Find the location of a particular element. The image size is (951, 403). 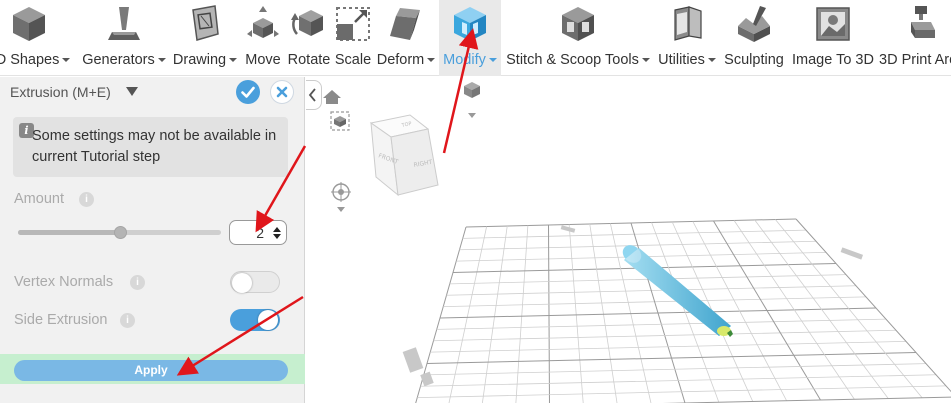

panel-header: Extrusion (M+E) is located at coordinates (152, 92).